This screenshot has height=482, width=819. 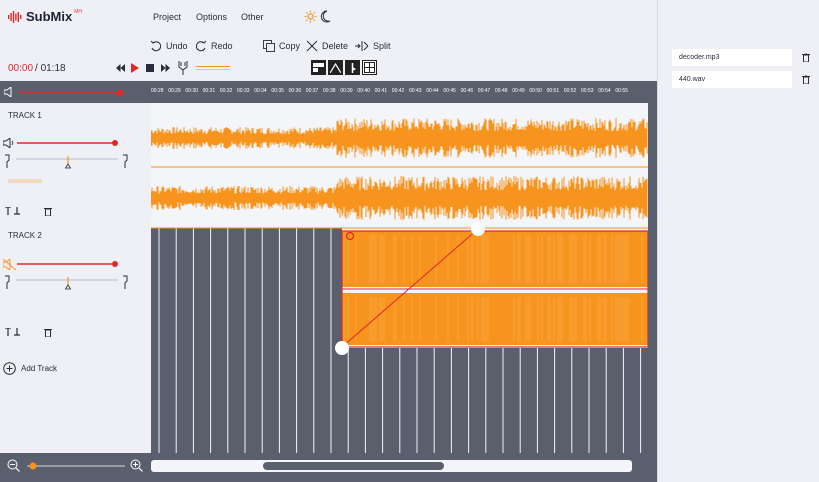 I want to click on undo-button: Undo, so click(x=169, y=46).